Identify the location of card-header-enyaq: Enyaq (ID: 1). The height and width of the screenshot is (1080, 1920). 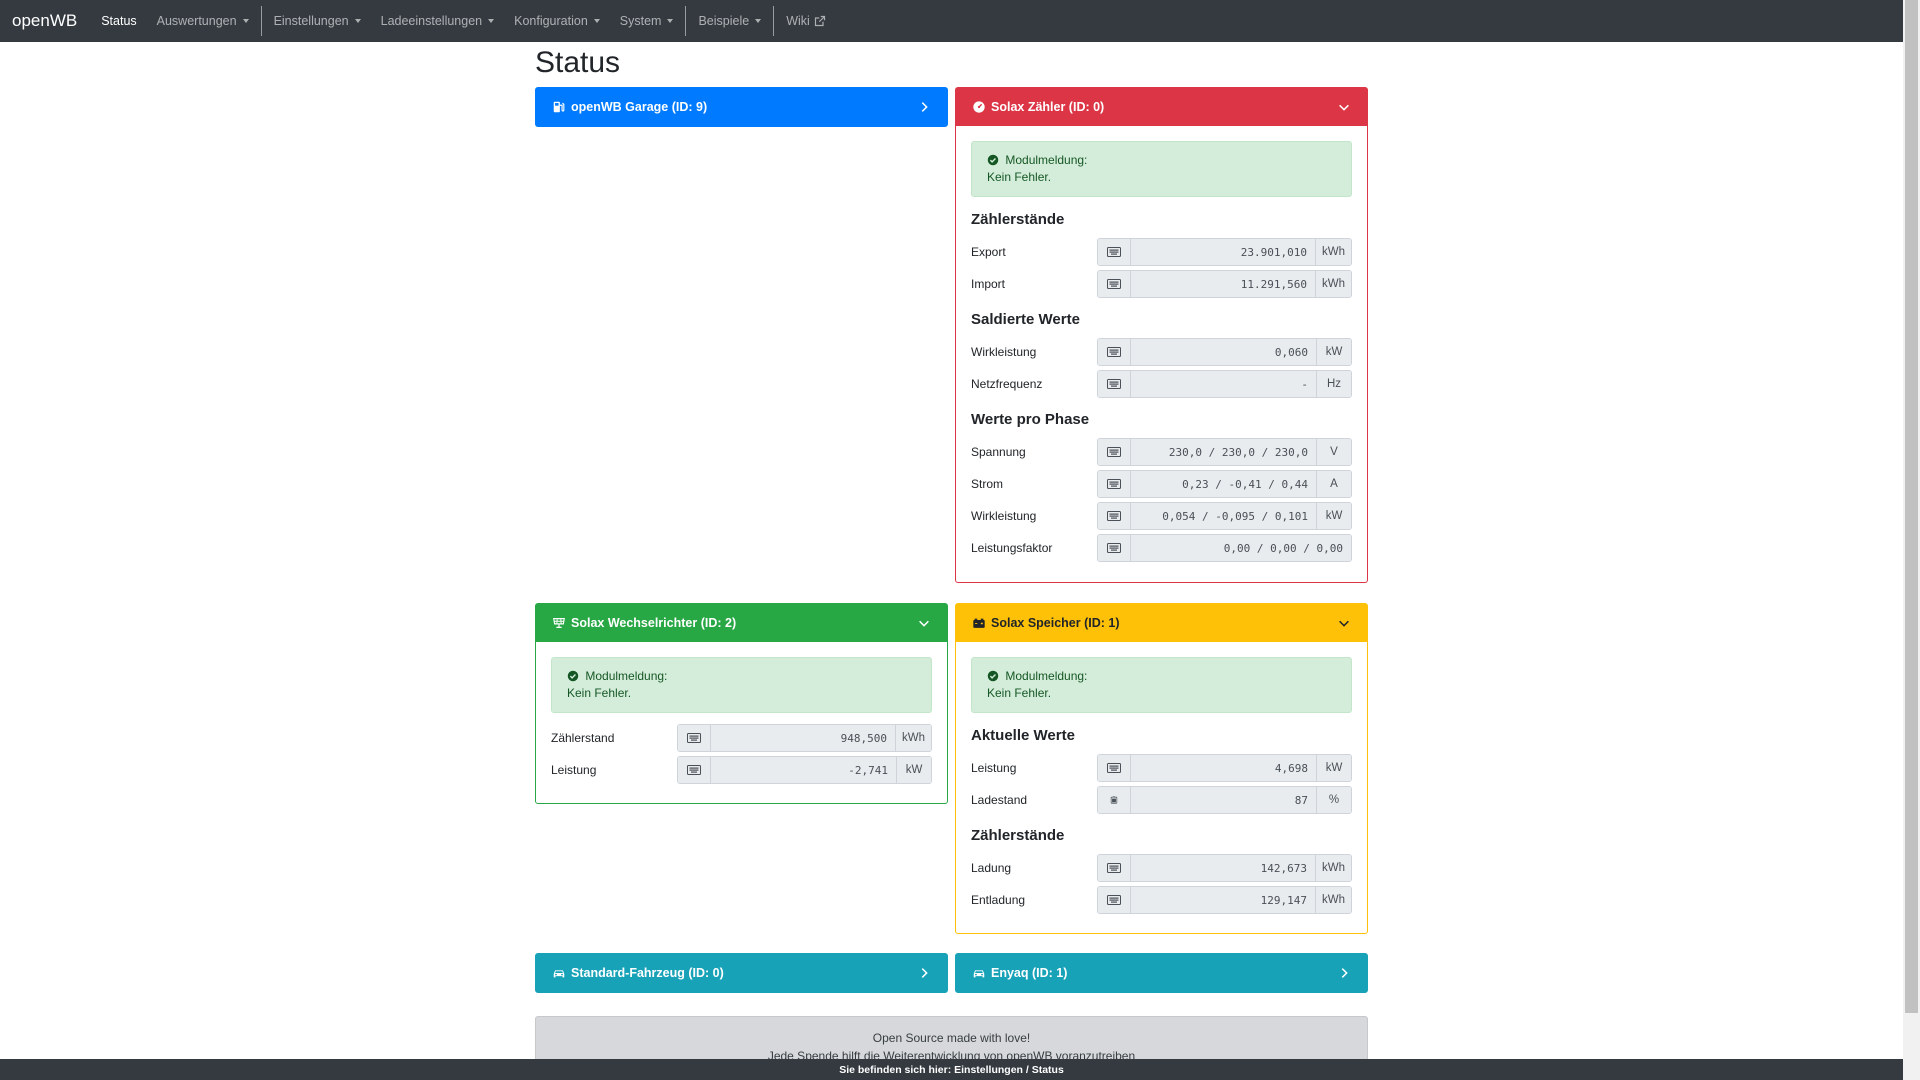
(1161, 973).